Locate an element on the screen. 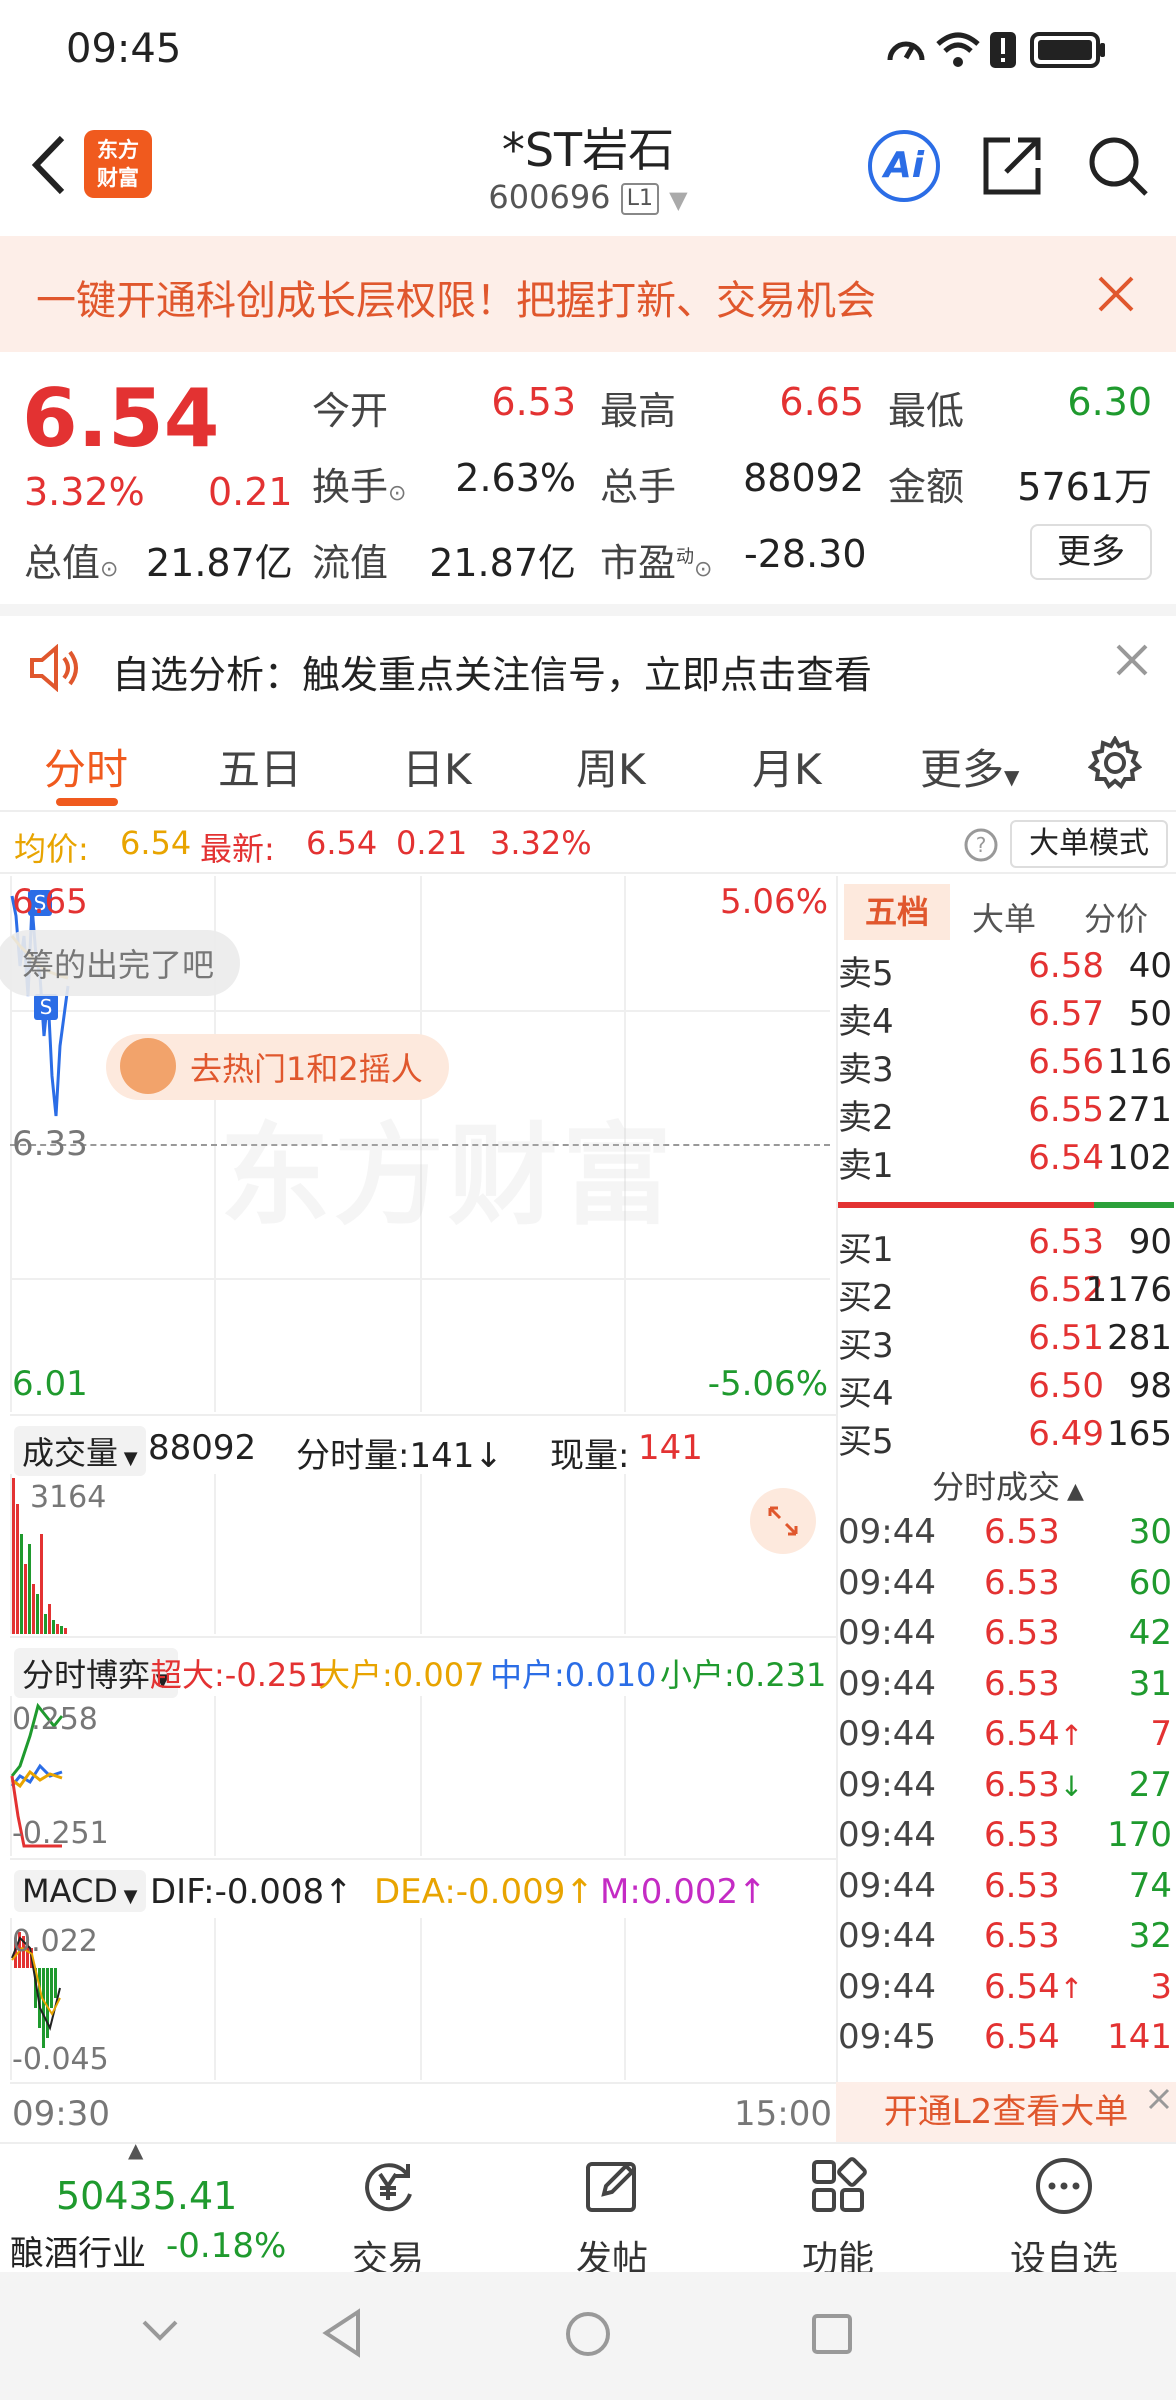  turnover-label-text: 换手 is located at coordinates (350, 487).